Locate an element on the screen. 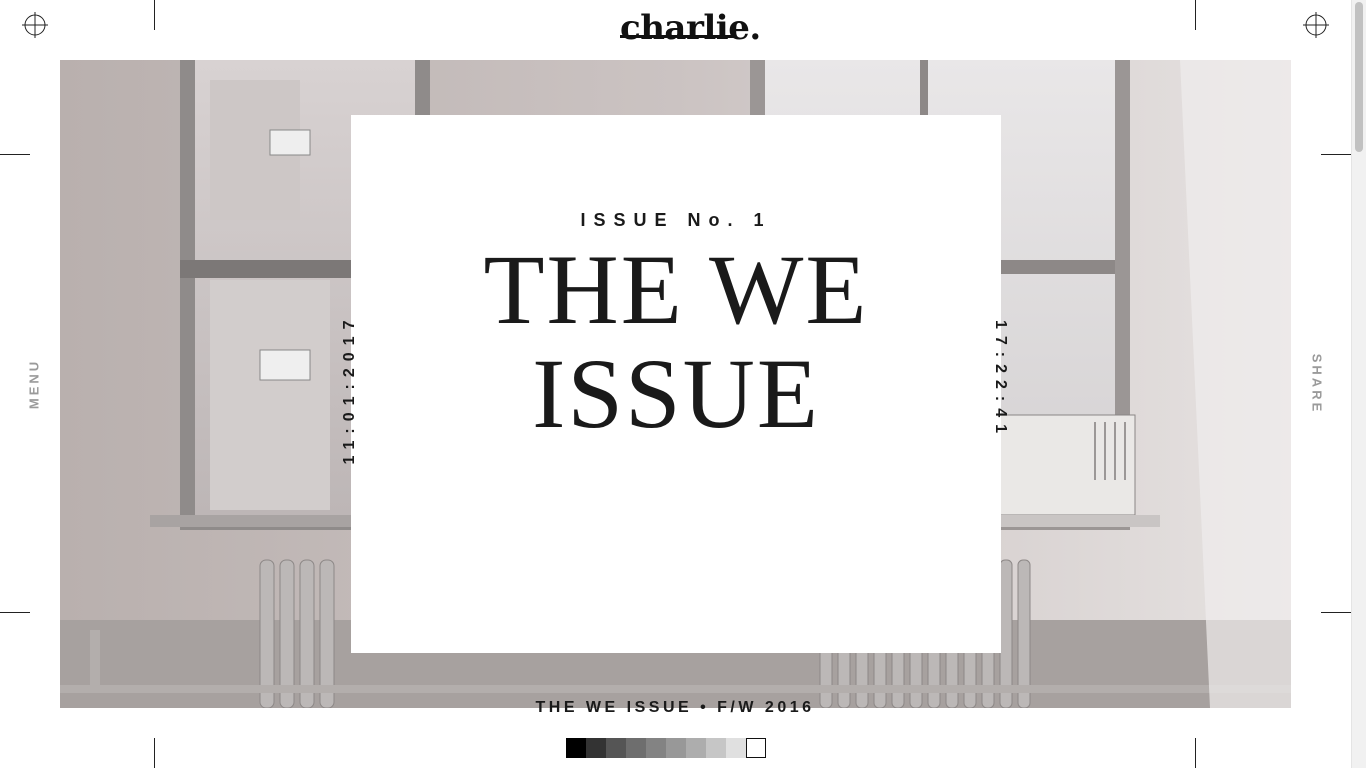 This screenshot has height=768, width=1366. crop-mark-right-lower is located at coordinates (1336, 612).